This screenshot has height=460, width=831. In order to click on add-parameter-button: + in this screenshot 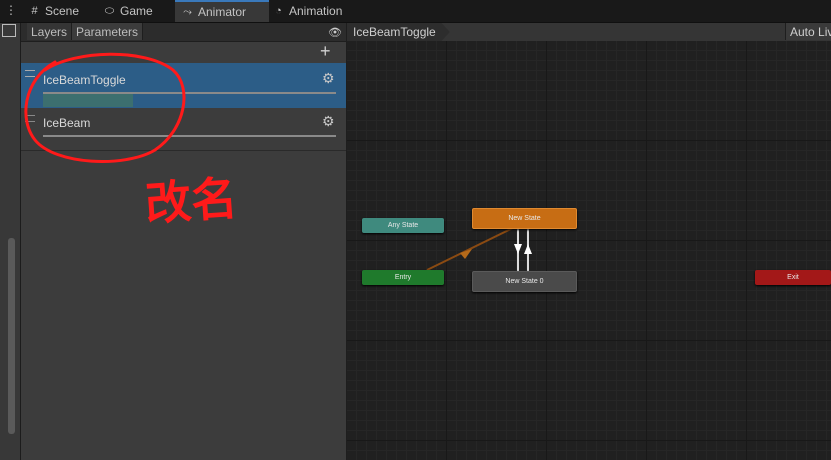, I will do `click(325, 51)`.